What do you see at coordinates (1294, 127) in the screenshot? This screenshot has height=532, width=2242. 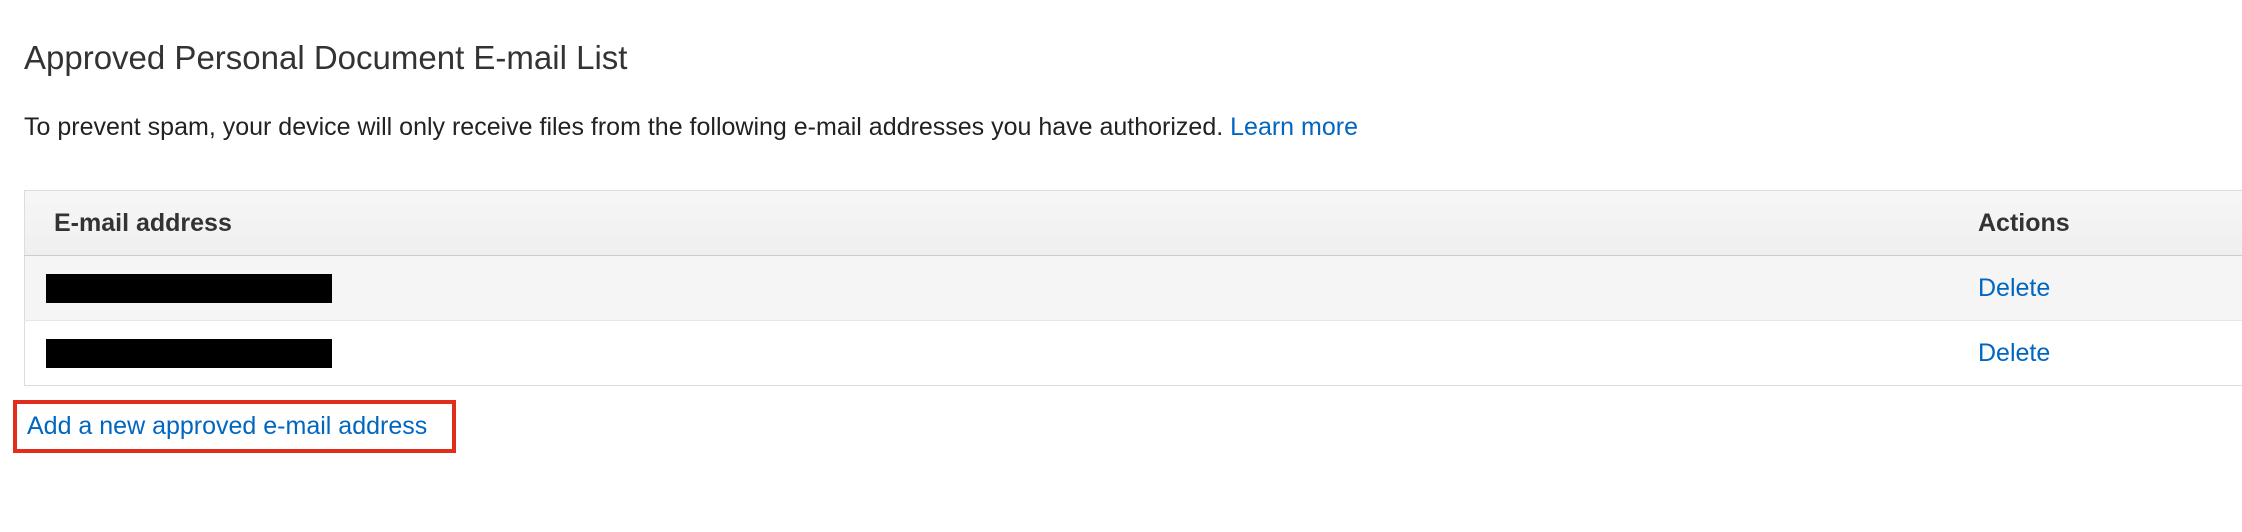 I see `learn-more-link: Learn more` at bounding box center [1294, 127].